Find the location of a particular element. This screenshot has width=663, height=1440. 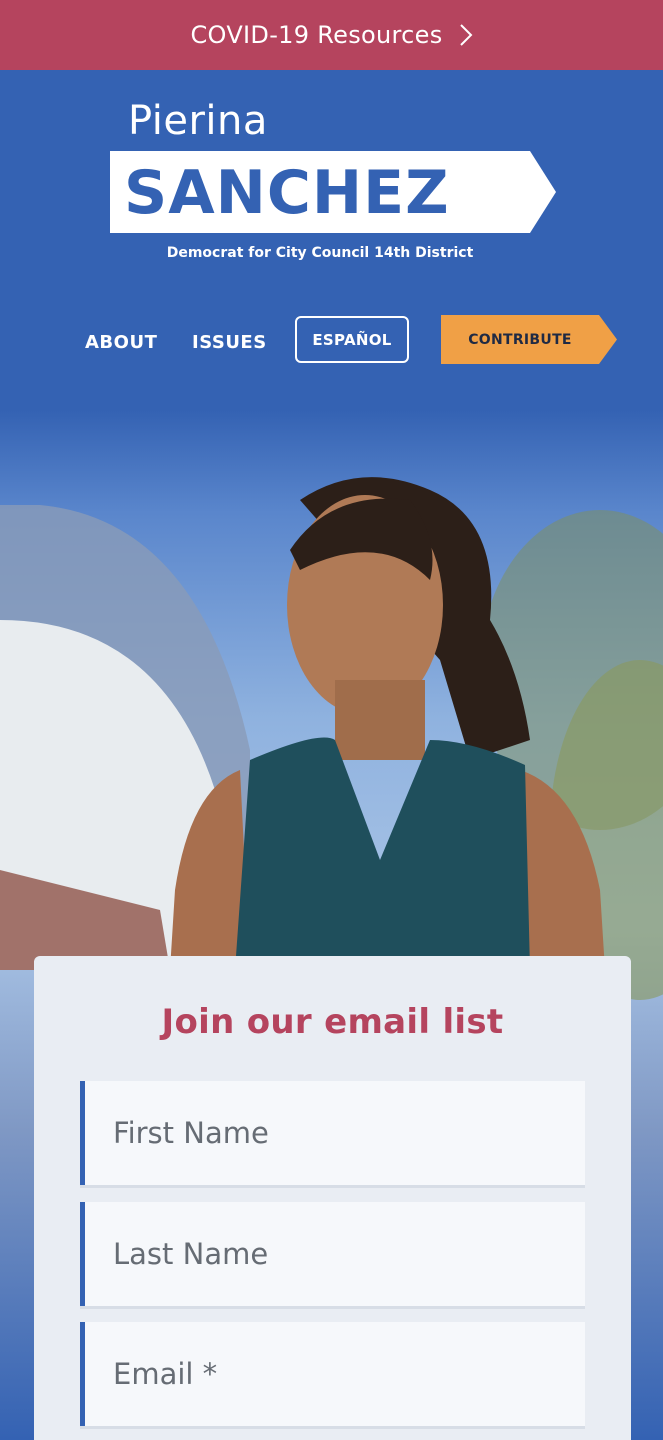

email-signup-title: Join our email list is located at coordinates (332, 1022).